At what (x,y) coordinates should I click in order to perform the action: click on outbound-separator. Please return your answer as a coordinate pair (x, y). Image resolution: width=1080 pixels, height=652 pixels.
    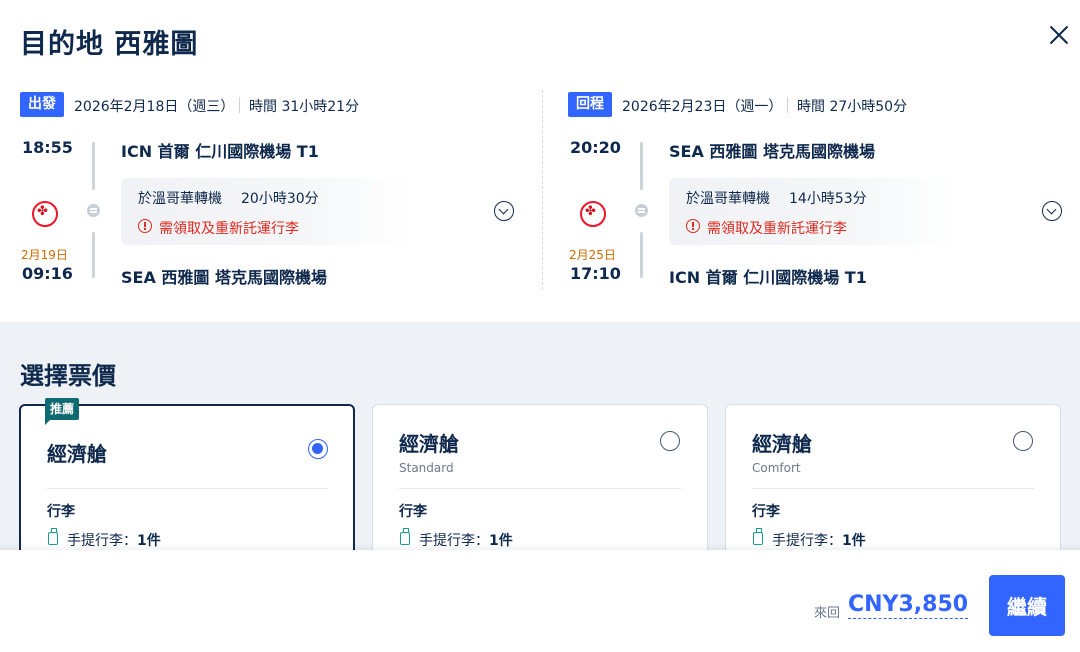
    Looking at the image, I should click on (239, 105).